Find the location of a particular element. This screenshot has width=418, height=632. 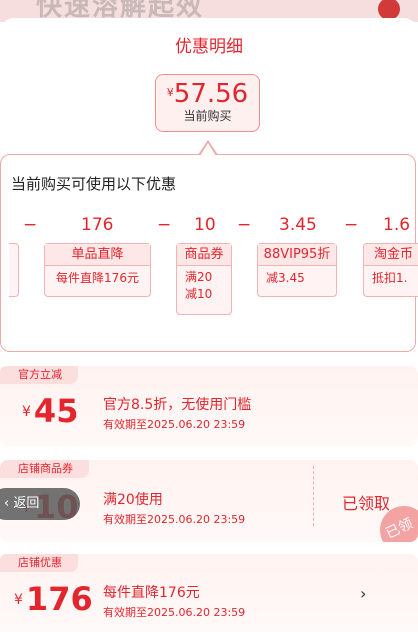

chip-desc: 减3.45 is located at coordinates (285, 278).